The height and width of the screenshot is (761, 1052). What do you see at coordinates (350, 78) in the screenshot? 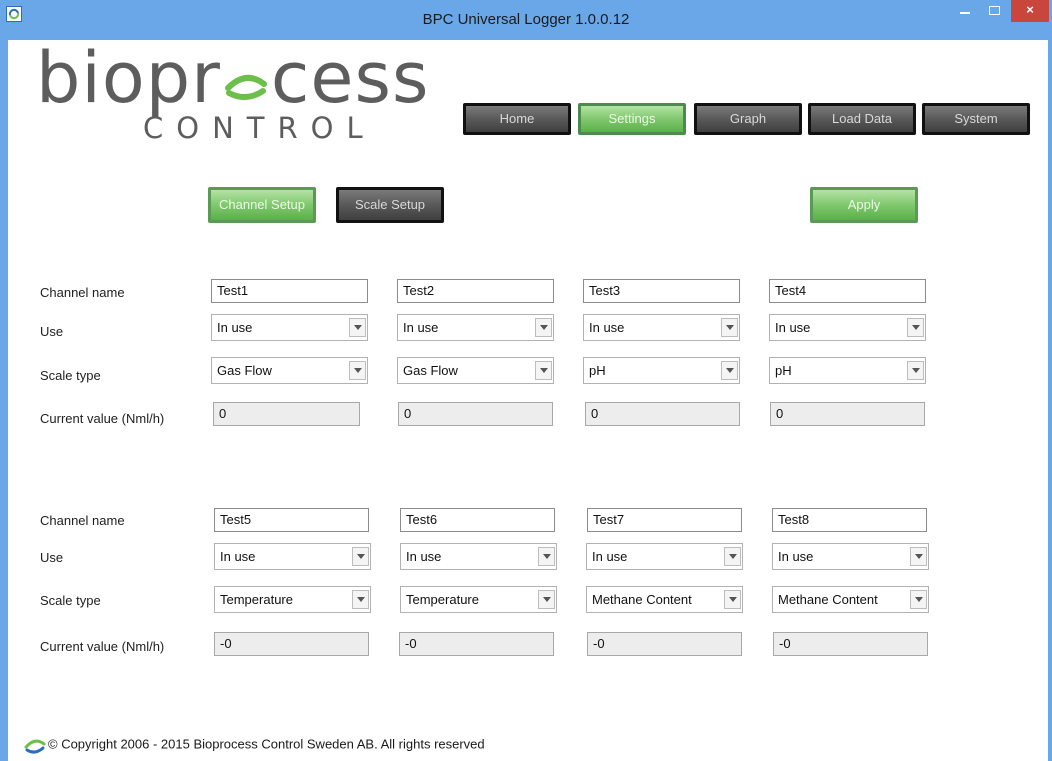
I see `logo-text-end: cess` at bounding box center [350, 78].